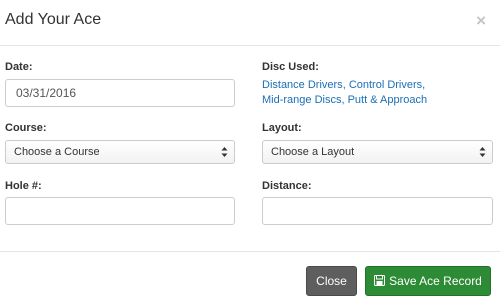  Describe the element at coordinates (380, 281) in the screenshot. I see `floppy-disk-icon` at that location.